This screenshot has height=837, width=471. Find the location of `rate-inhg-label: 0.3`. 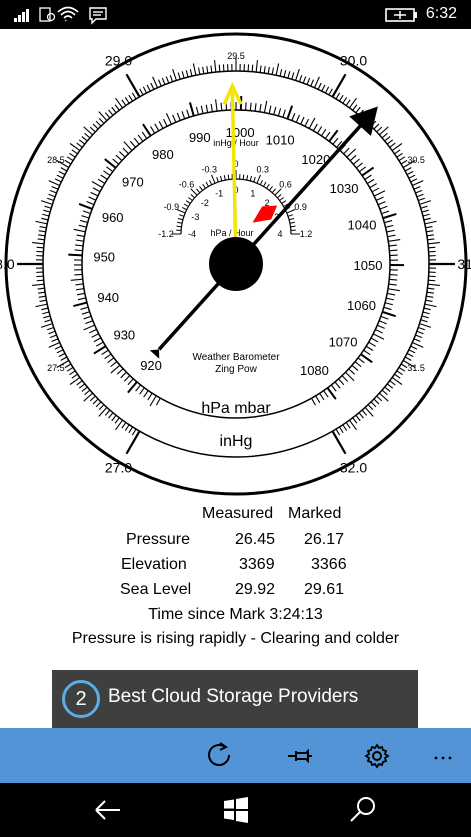

rate-inhg-label: 0.3 is located at coordinates (263, 169).